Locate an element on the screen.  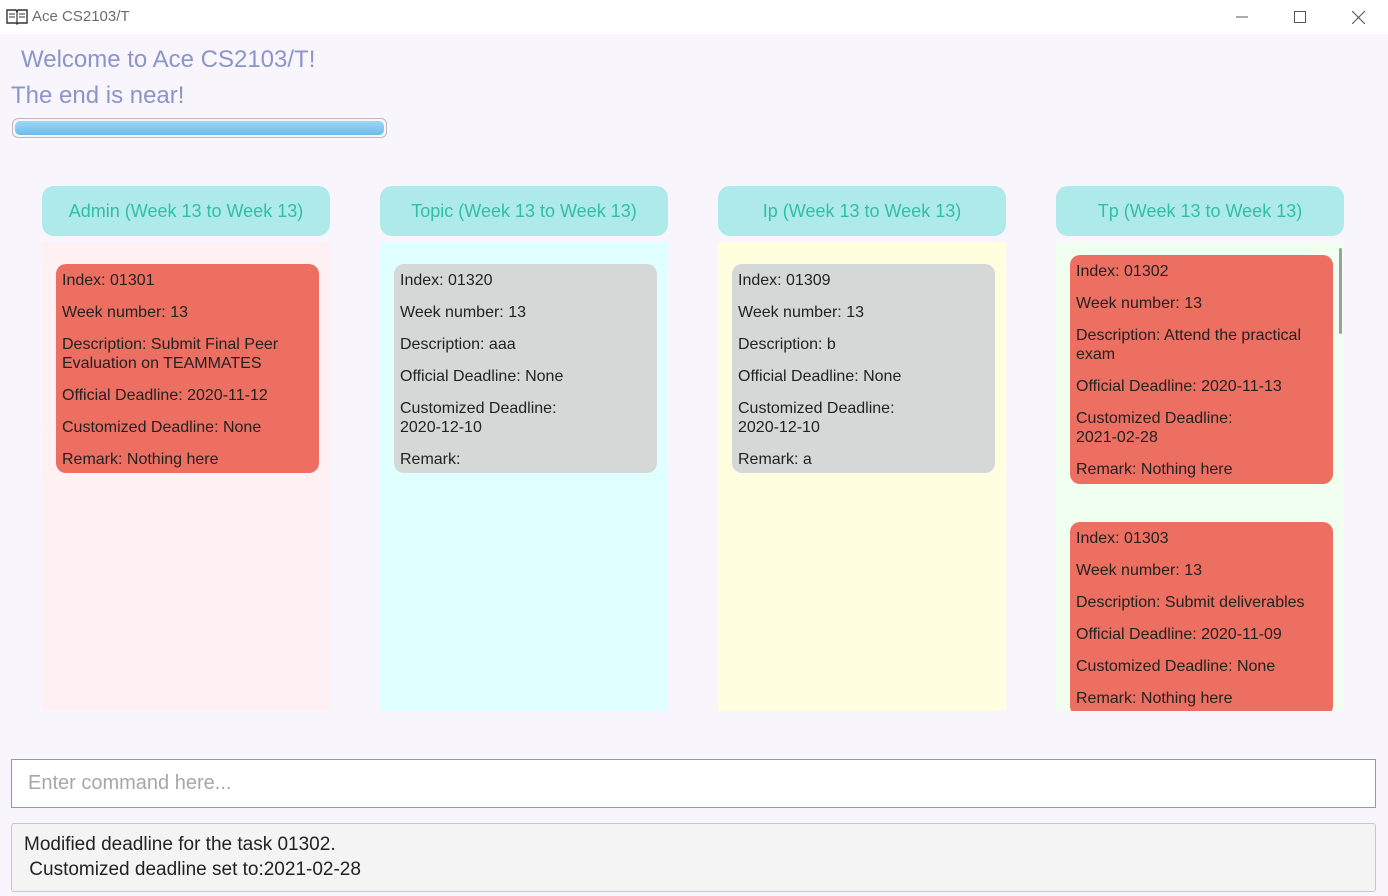
close-icon is located at coordinates (1358, 17).